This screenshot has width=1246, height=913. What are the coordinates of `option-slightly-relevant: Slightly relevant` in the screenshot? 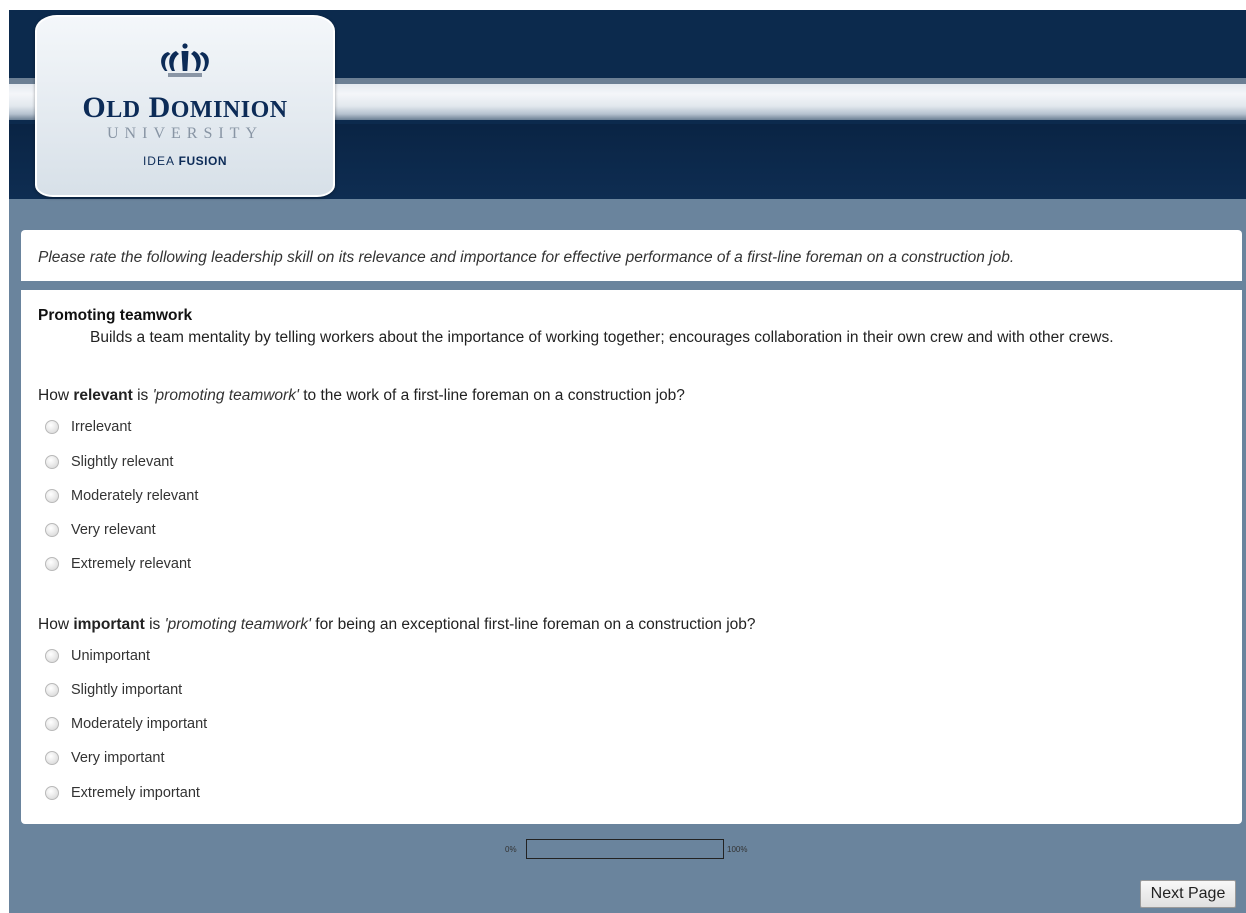 It's located at (109, 462).